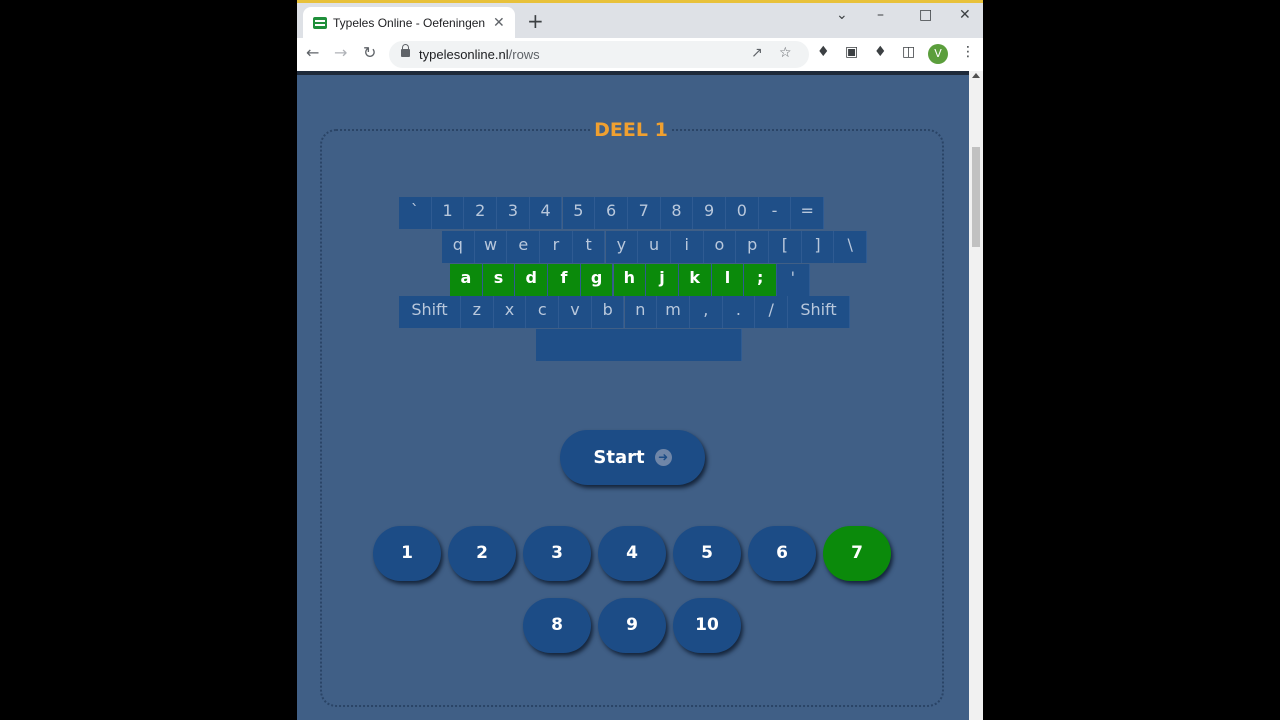 The width and height of the screenshot is (1280, 720). What do you see at coordinates (546, 213) in the screenshot?
I see `keyboard-key: 4` at bounding box center [546, 213].